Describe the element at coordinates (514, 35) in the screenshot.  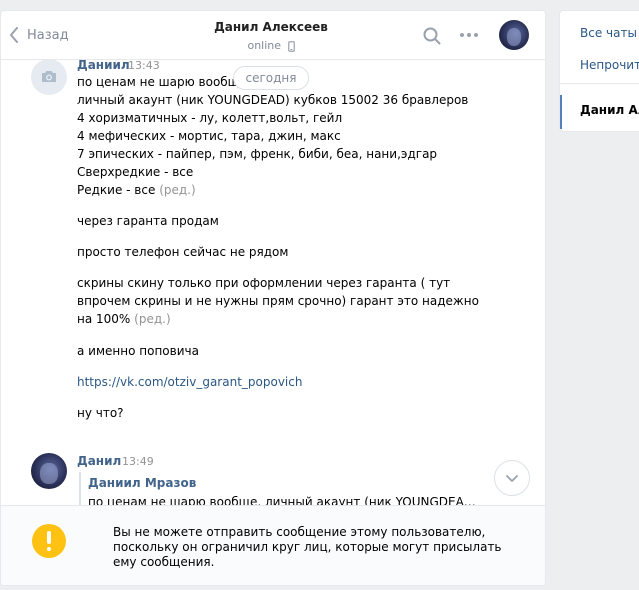
I see `header-avatar` at that location.